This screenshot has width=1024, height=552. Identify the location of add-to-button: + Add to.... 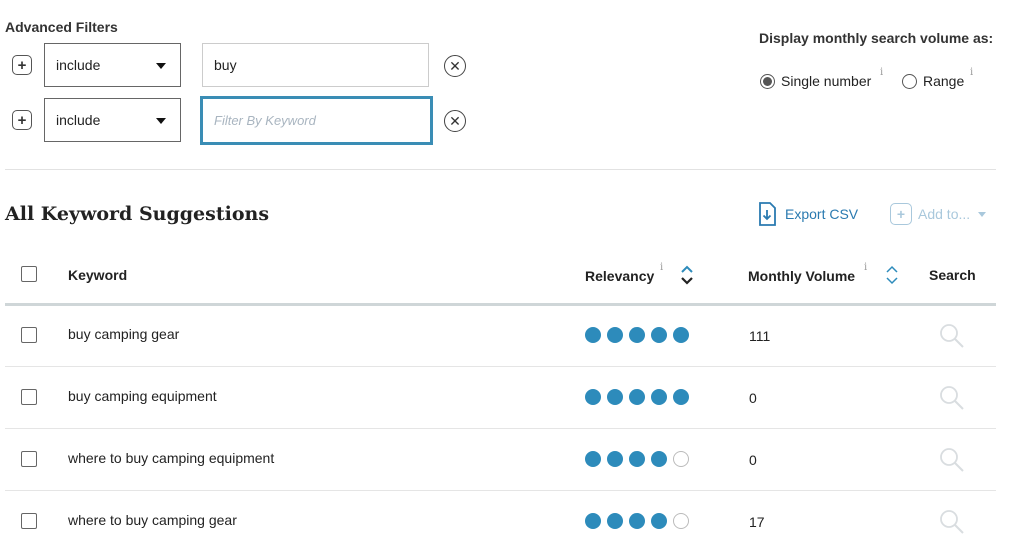
(938, 214).